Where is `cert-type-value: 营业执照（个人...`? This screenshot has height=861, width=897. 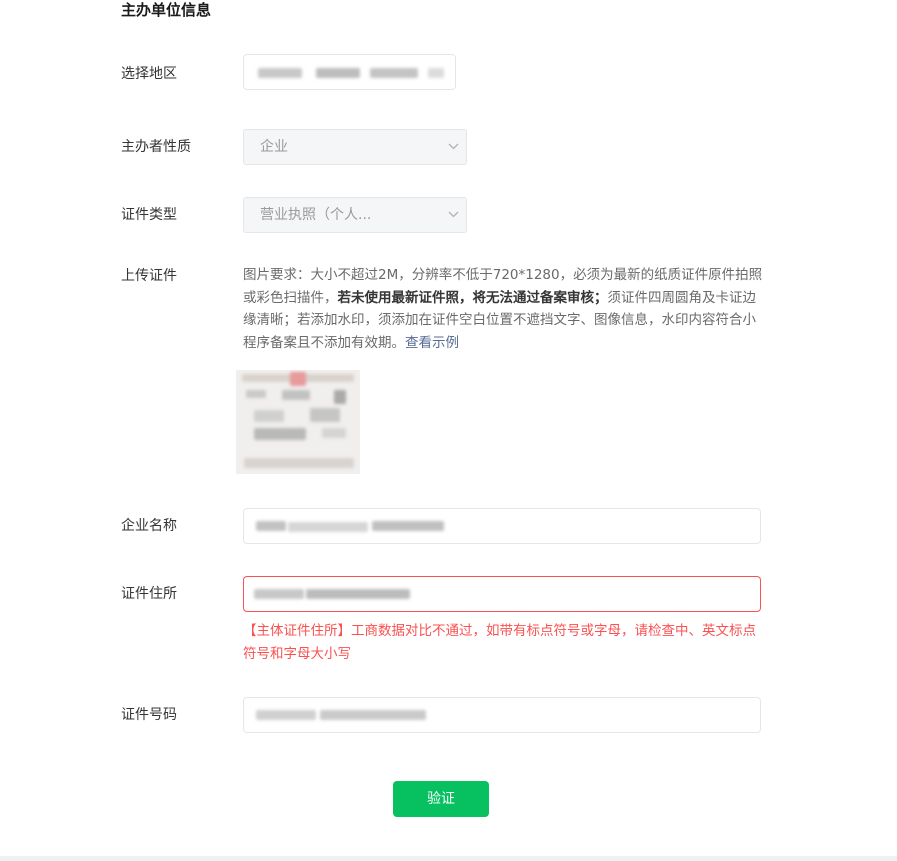
cert-type-value: 营业执照（个人... is located at coordinates (316, 215).